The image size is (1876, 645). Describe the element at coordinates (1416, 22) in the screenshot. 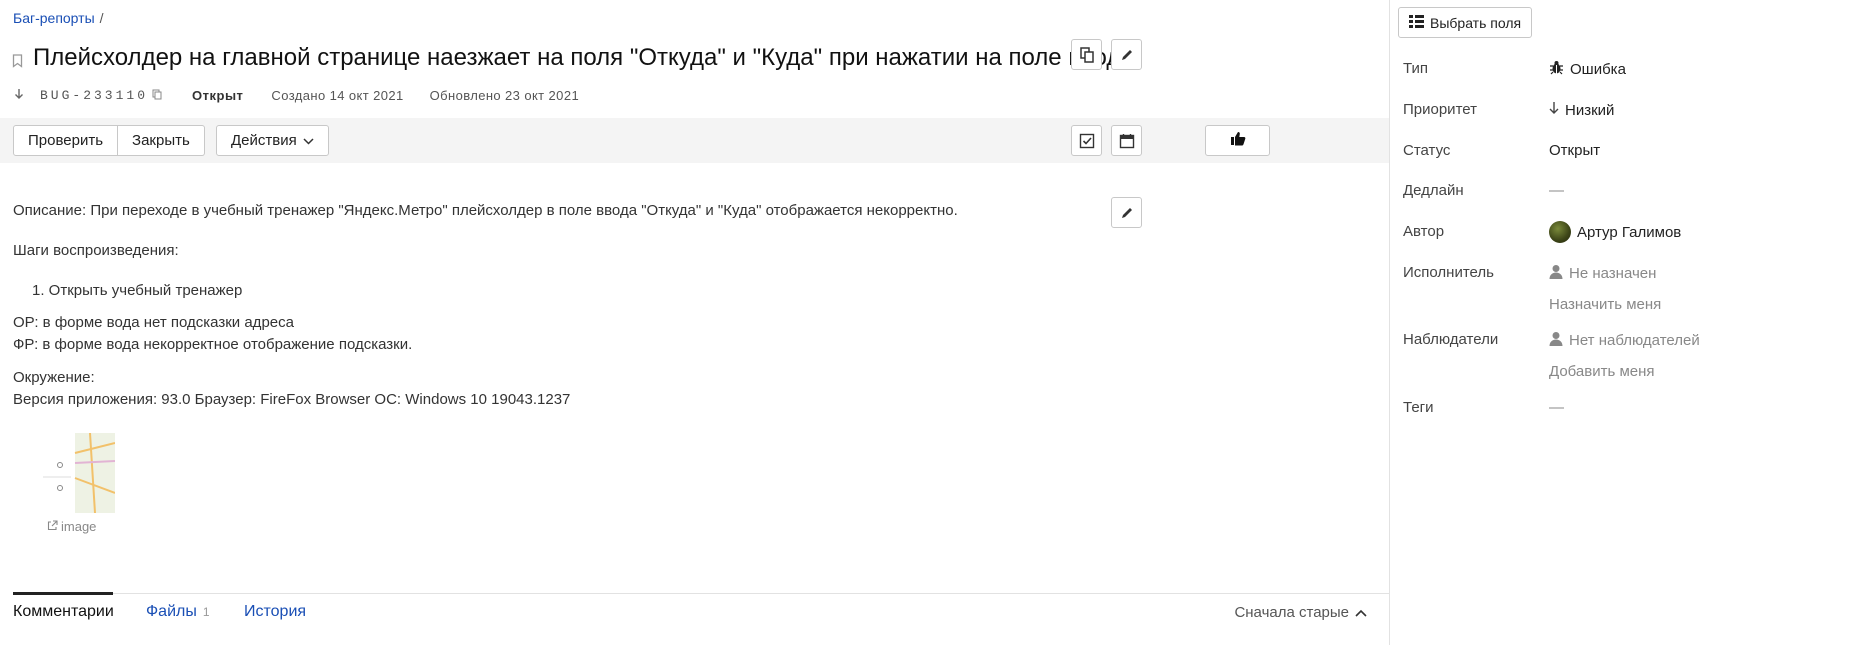

I see `fields-icon` at that location.